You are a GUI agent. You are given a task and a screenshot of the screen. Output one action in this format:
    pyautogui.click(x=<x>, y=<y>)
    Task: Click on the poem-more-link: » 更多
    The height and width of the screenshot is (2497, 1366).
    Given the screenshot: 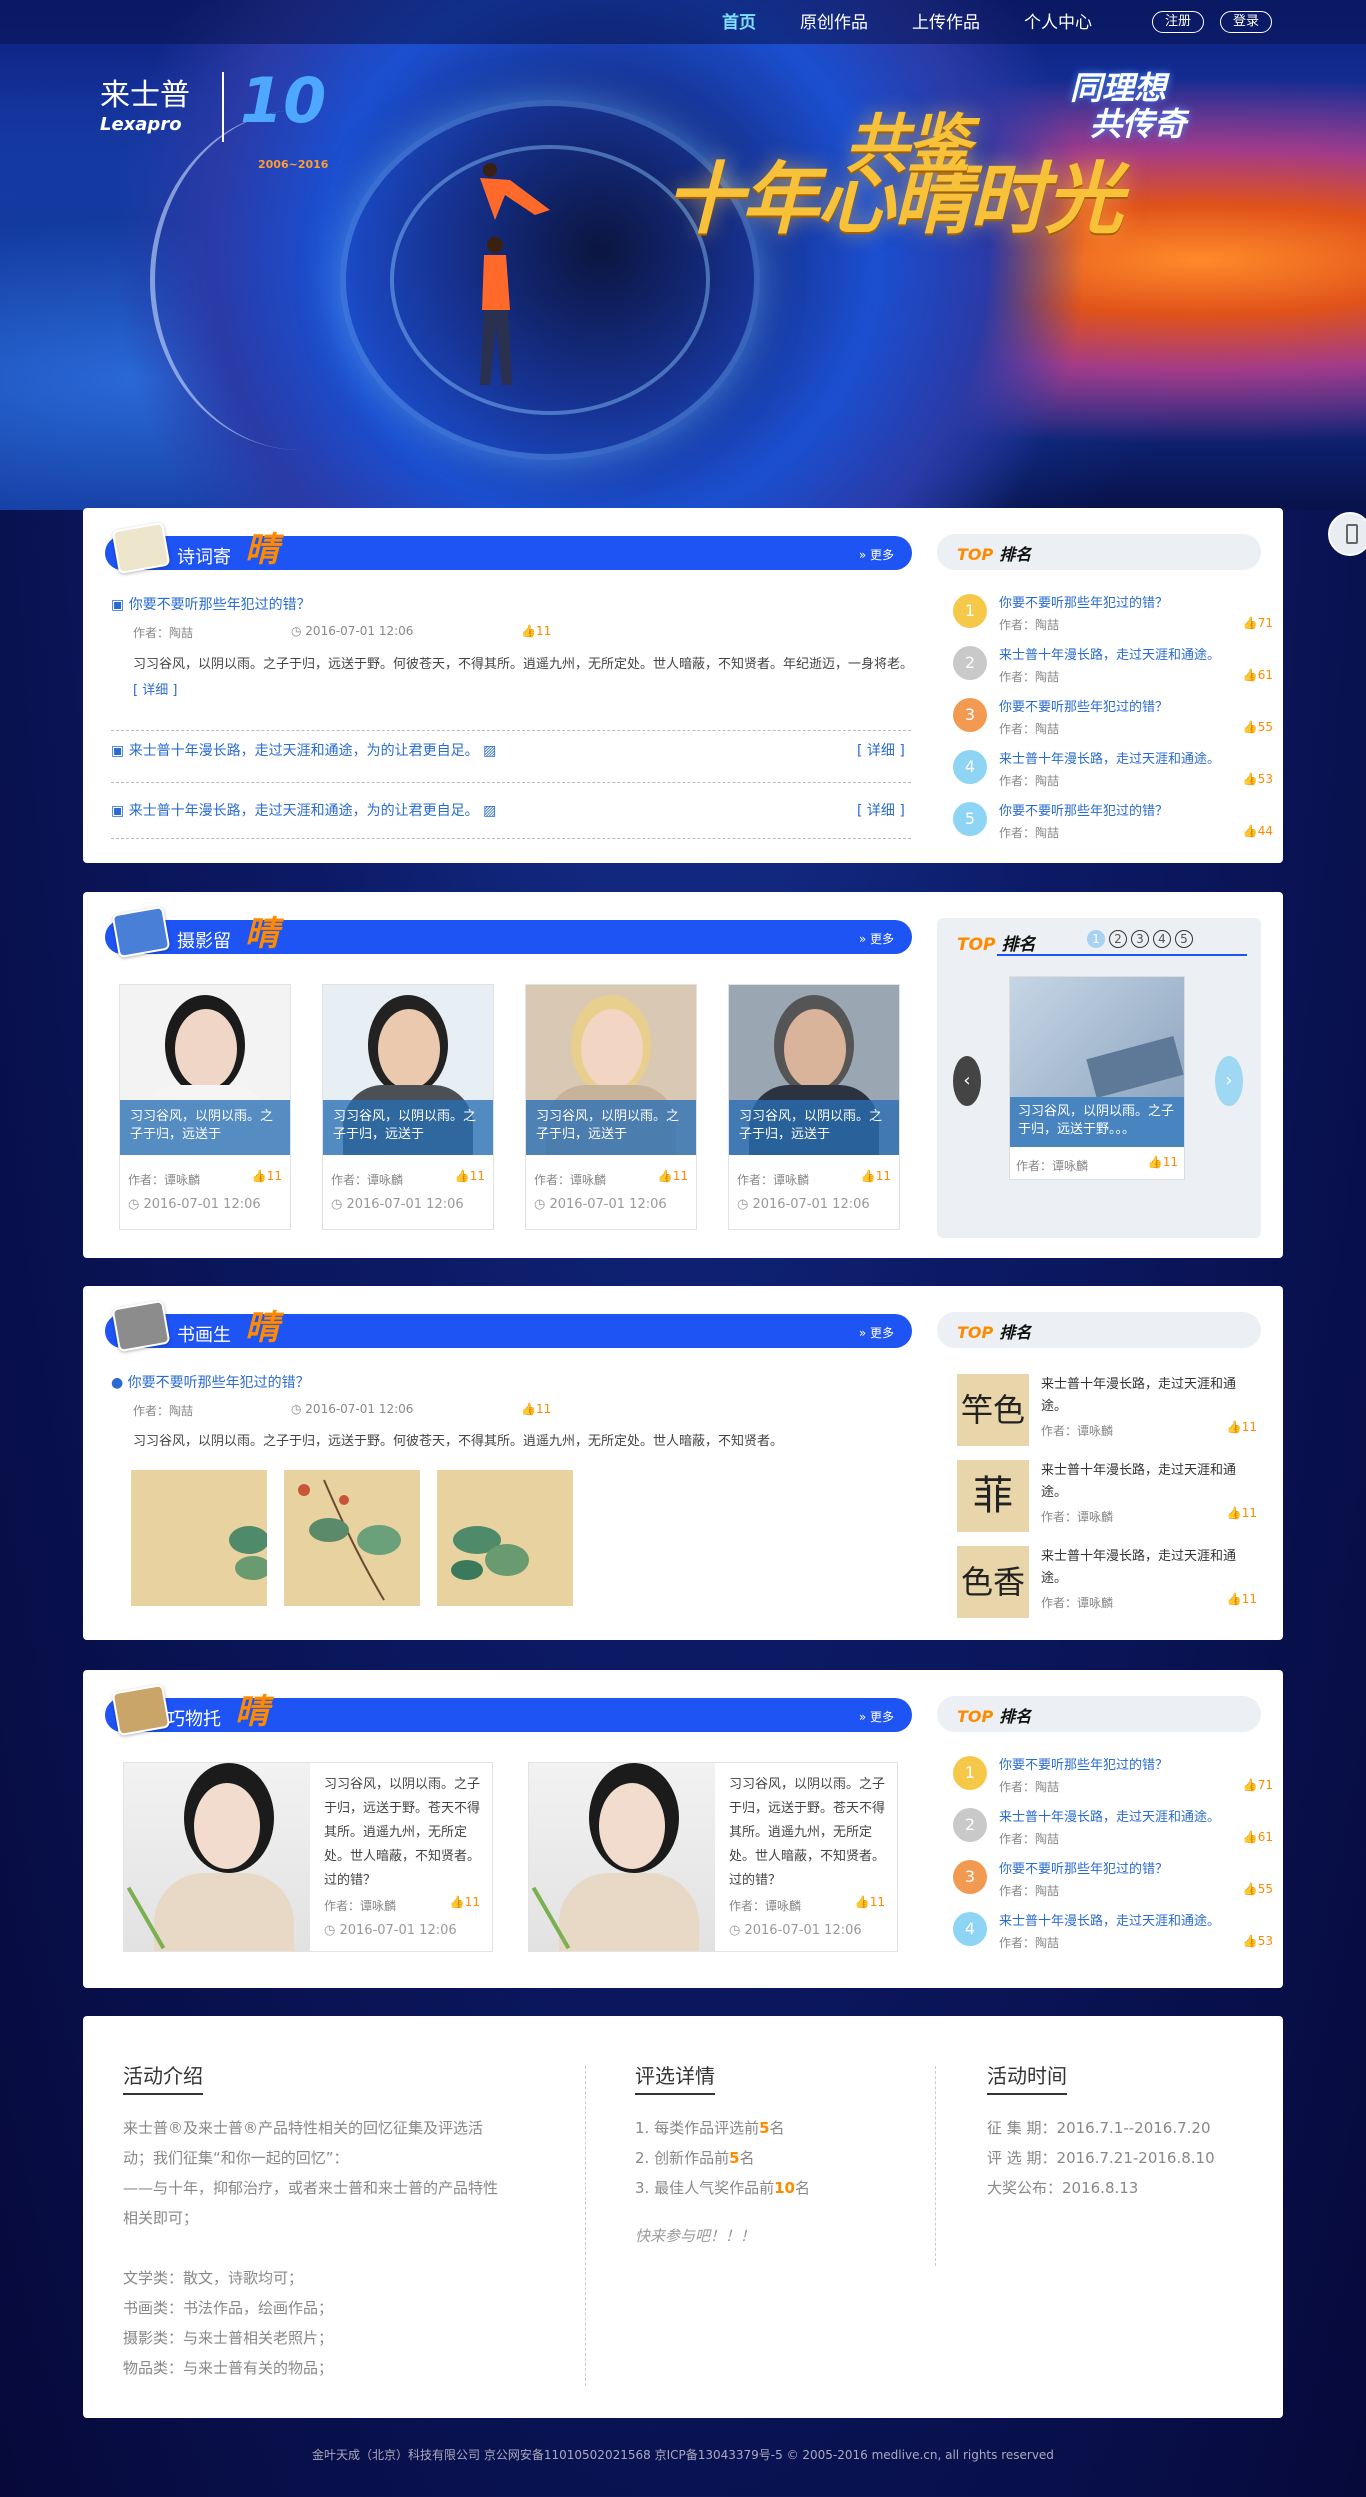 What is the action you would take?
    pyautogui.click(x=876, y=554)
    